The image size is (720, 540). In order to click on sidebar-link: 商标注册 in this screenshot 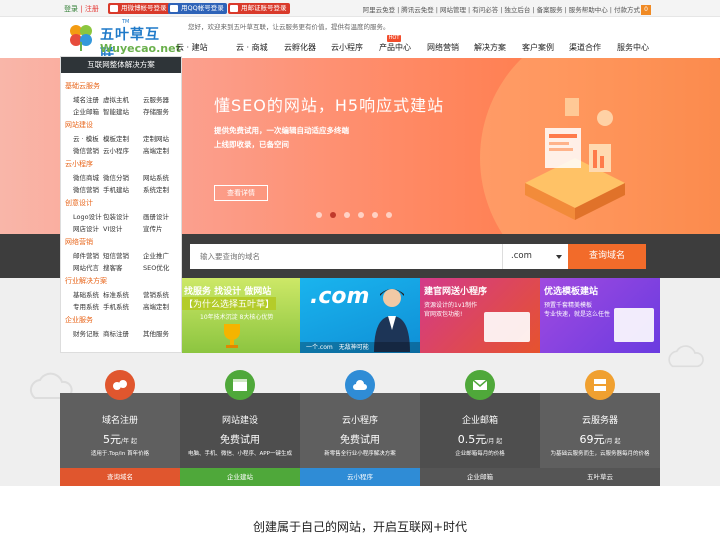, I will do `click(116, 333)`.